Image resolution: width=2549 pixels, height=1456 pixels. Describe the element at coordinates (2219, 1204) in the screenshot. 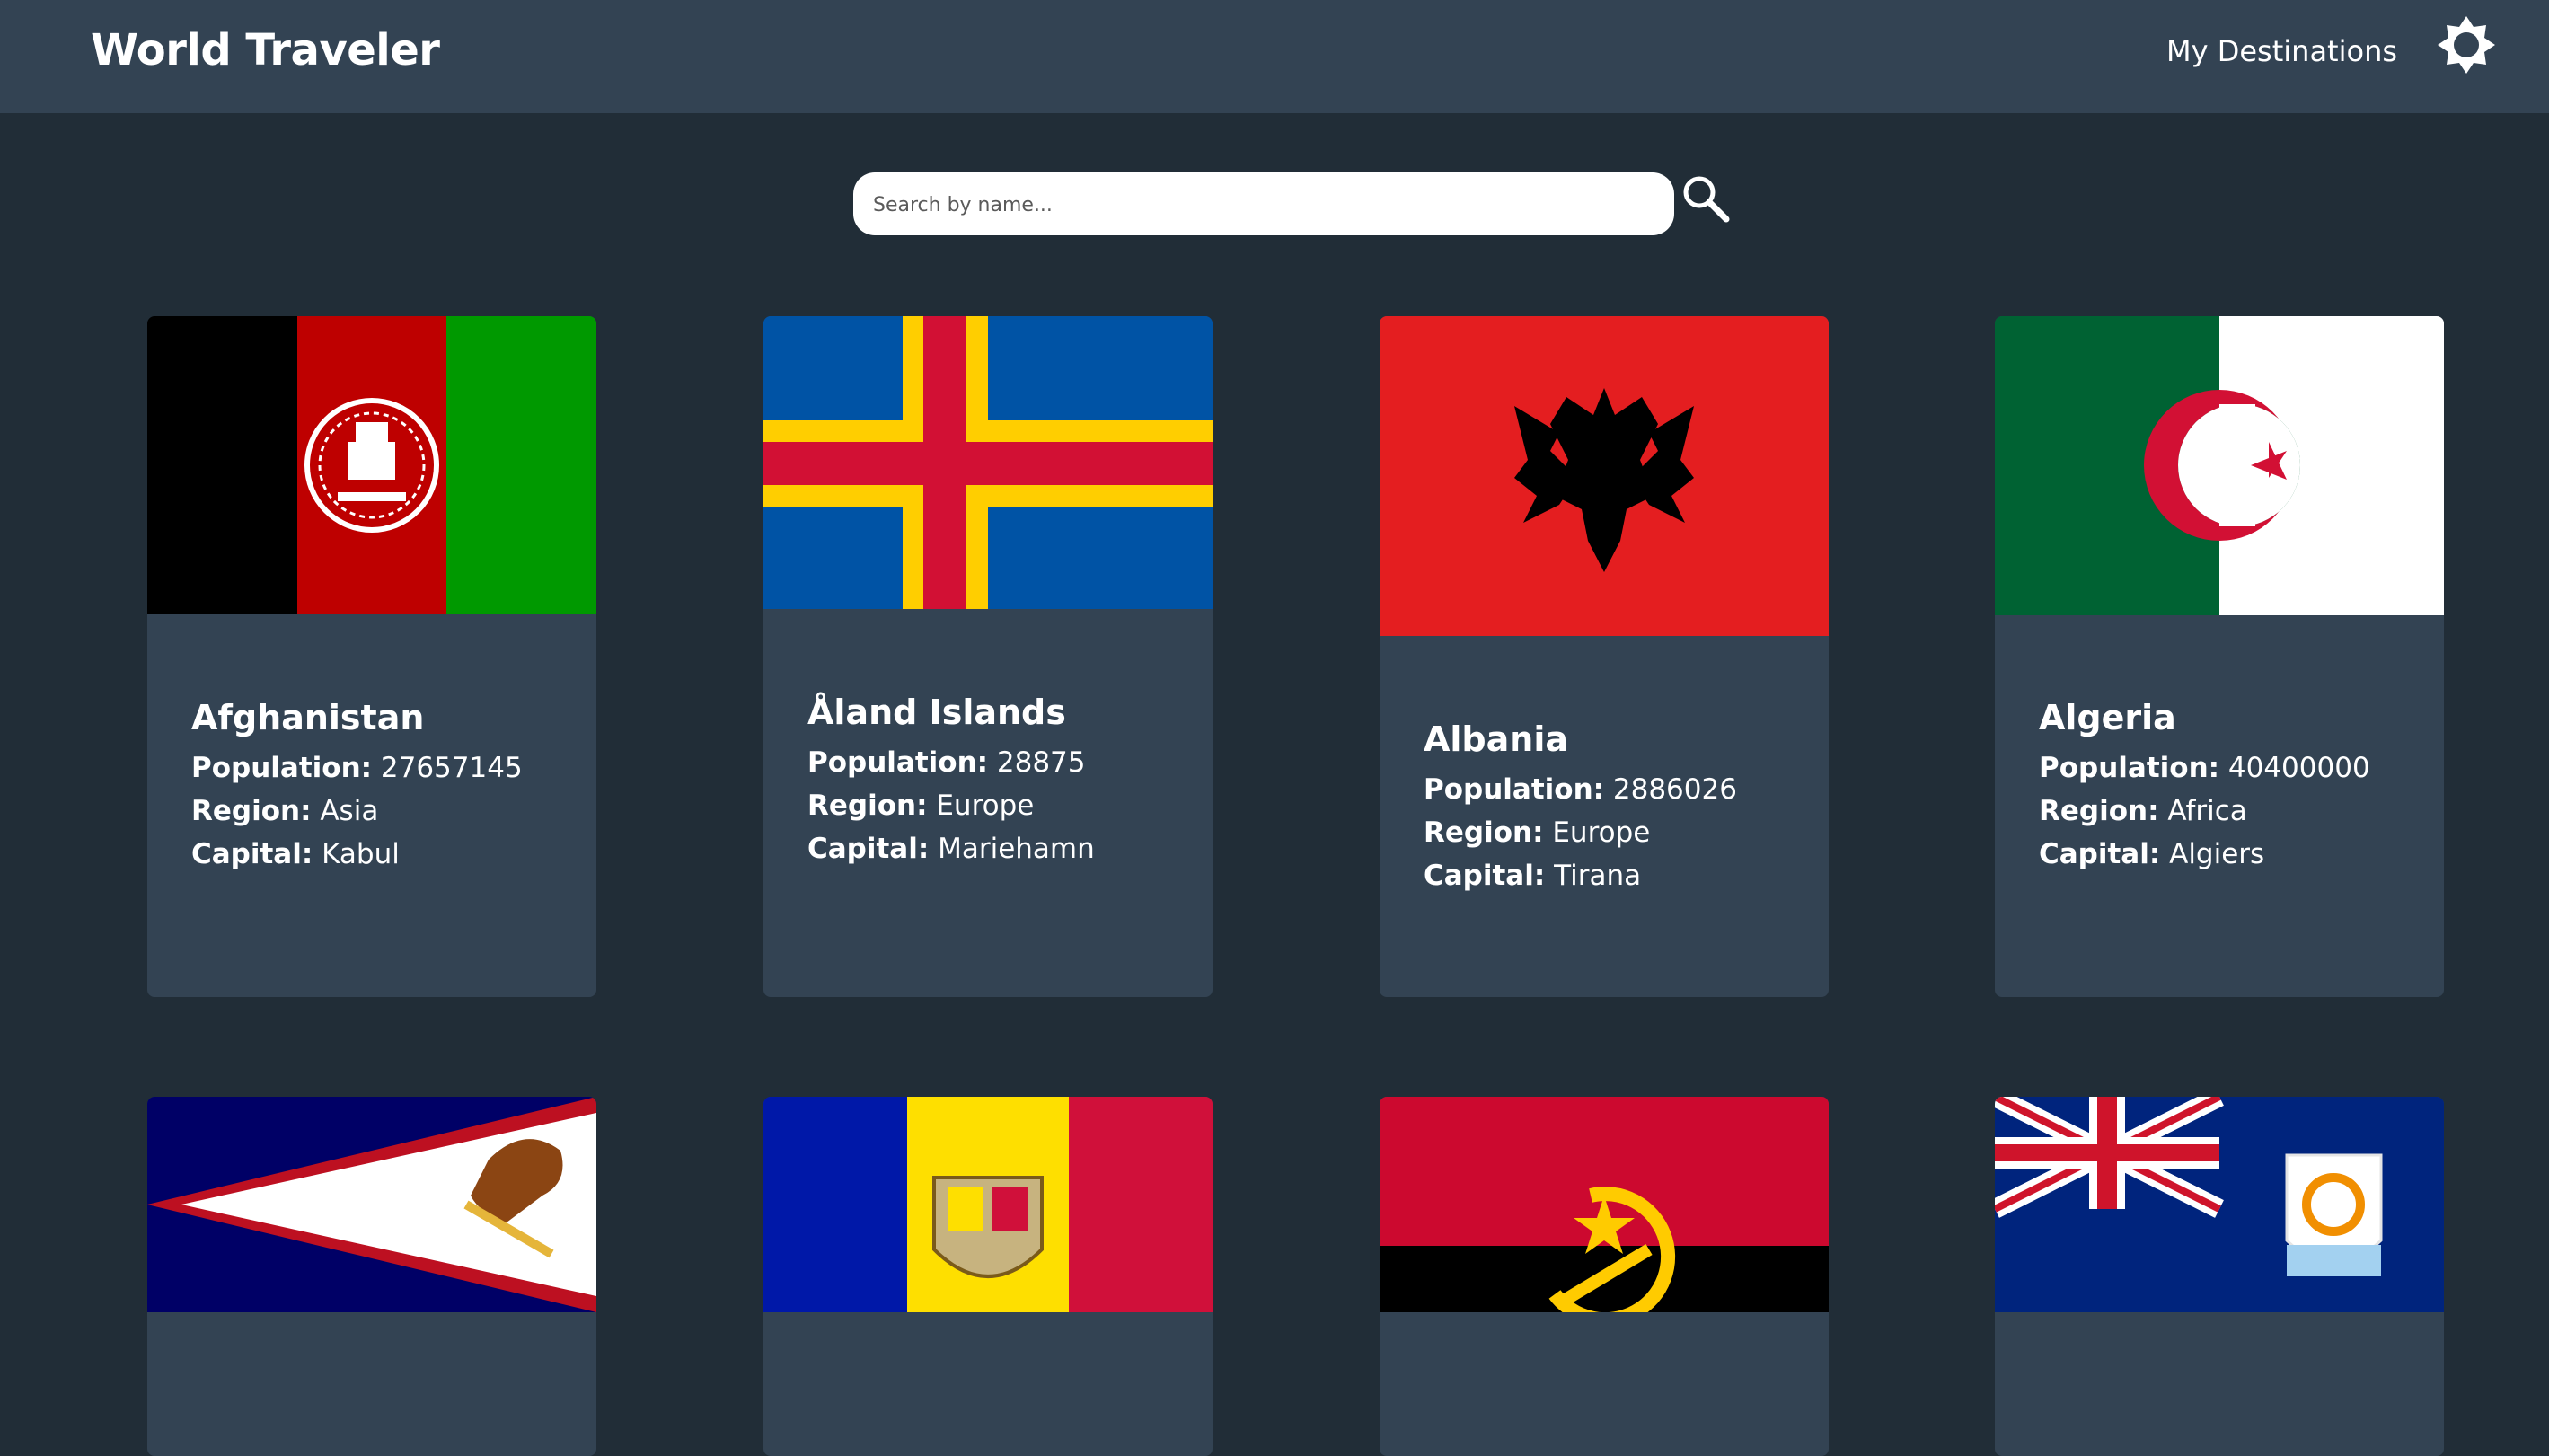

I see `anguilla-flag` at that location.